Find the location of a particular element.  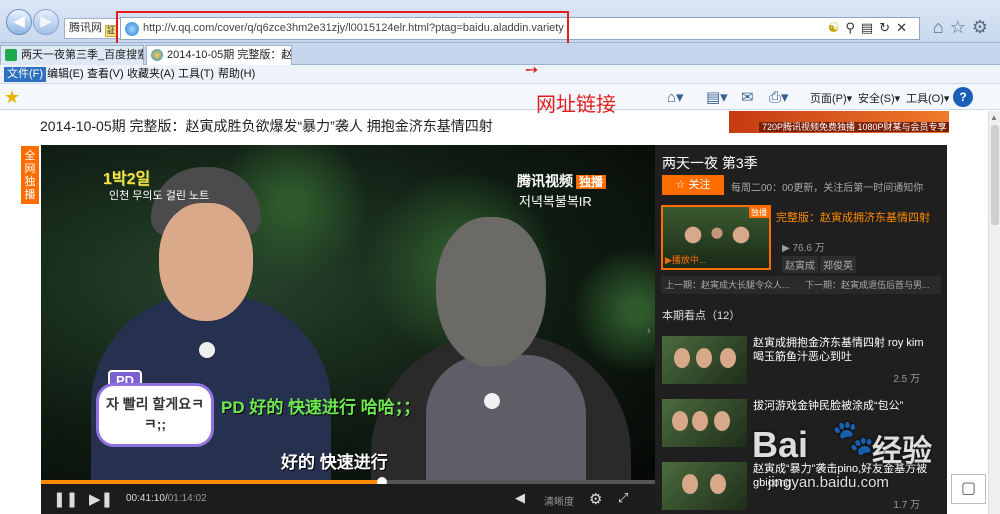

exclusive-tag: 独播 is located at coordinates (759, 212).